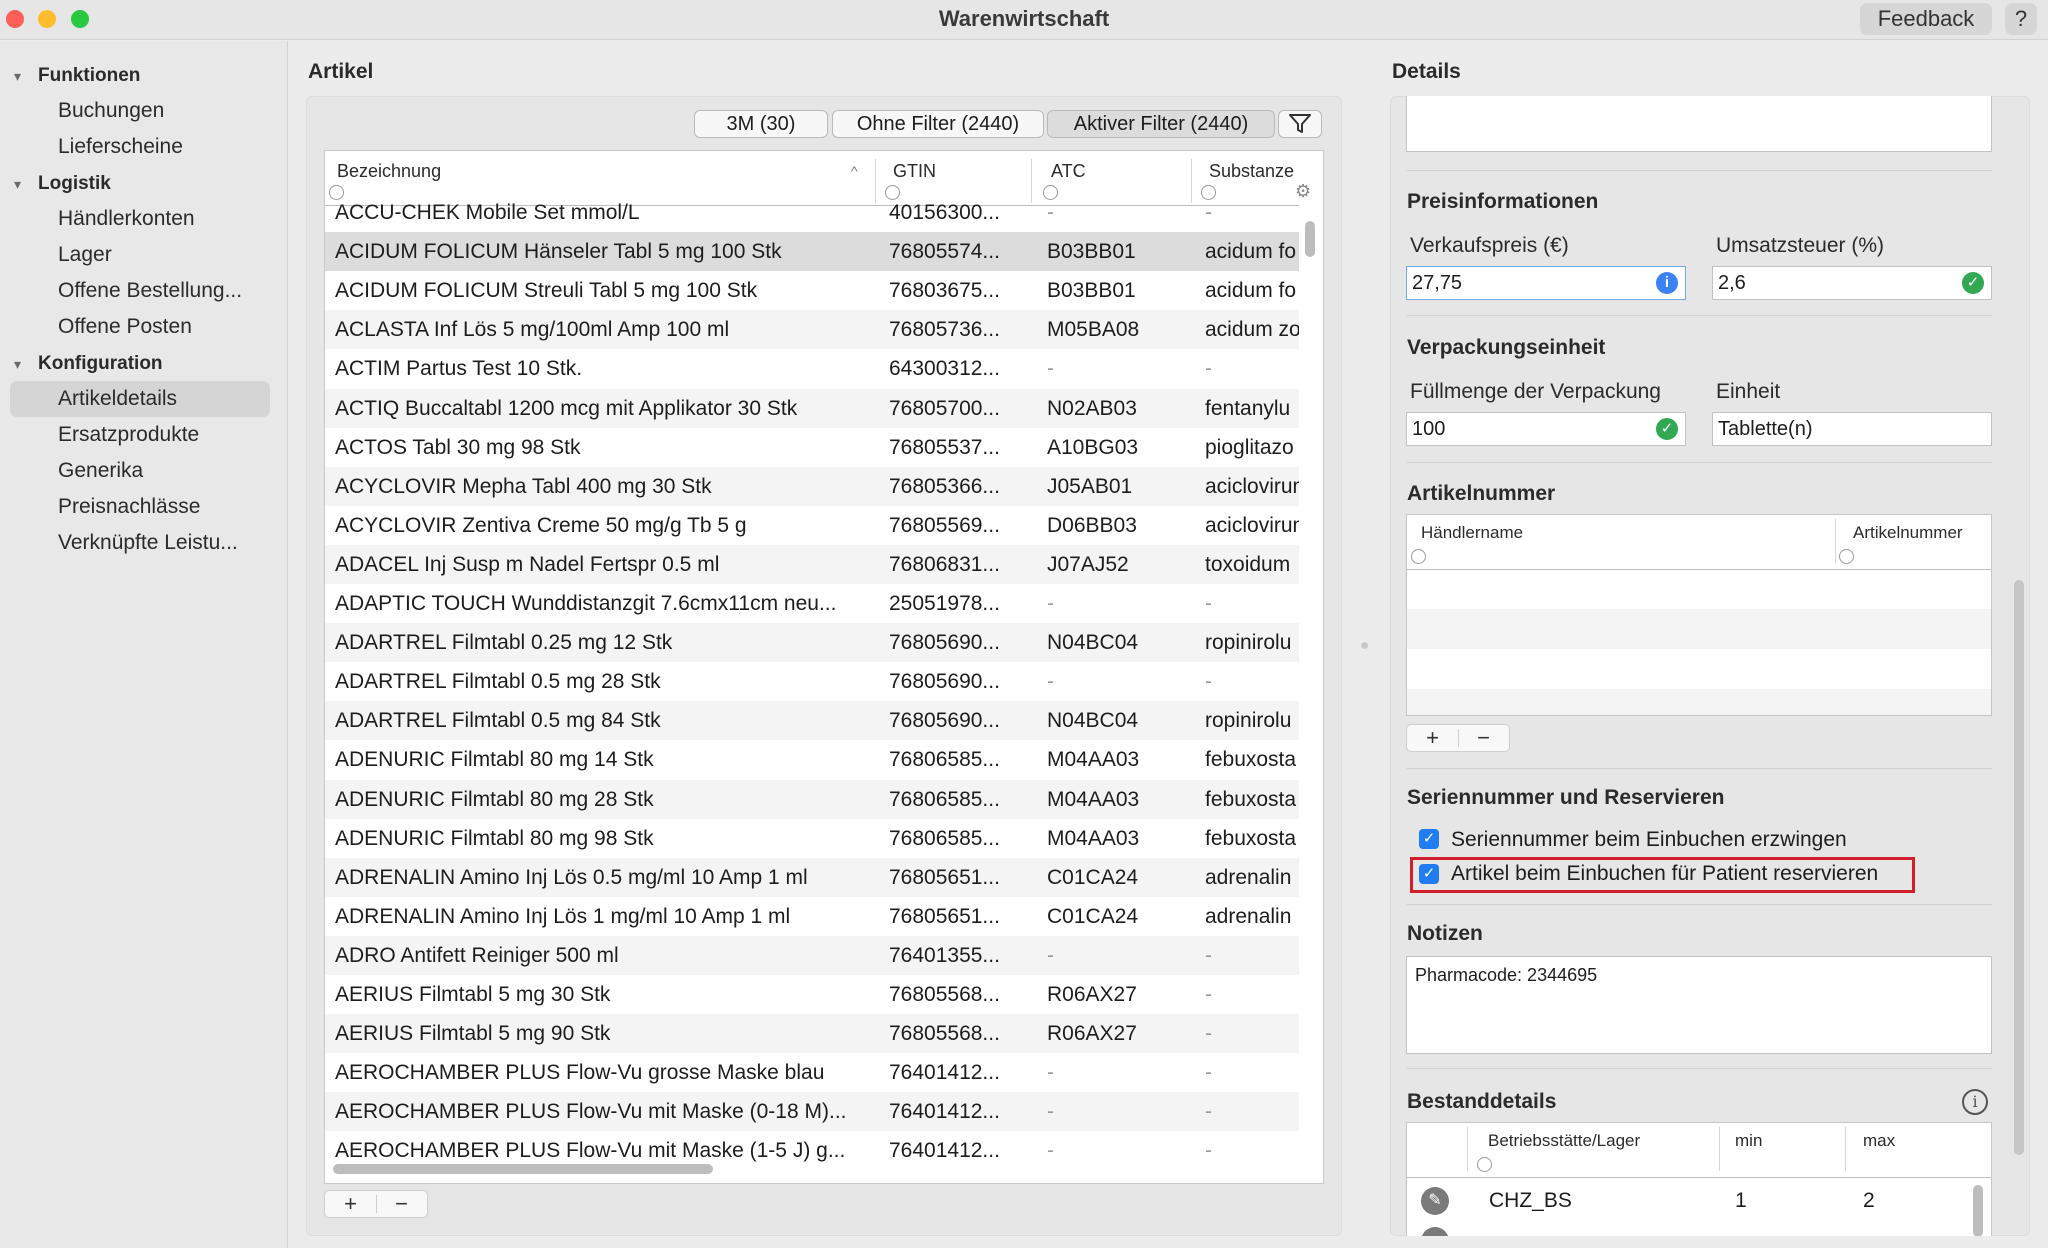 This screenshot has height=1248, width=2048. I want to click on sidebar-group-logistik: ▾ Logistik, so click(62, 184).